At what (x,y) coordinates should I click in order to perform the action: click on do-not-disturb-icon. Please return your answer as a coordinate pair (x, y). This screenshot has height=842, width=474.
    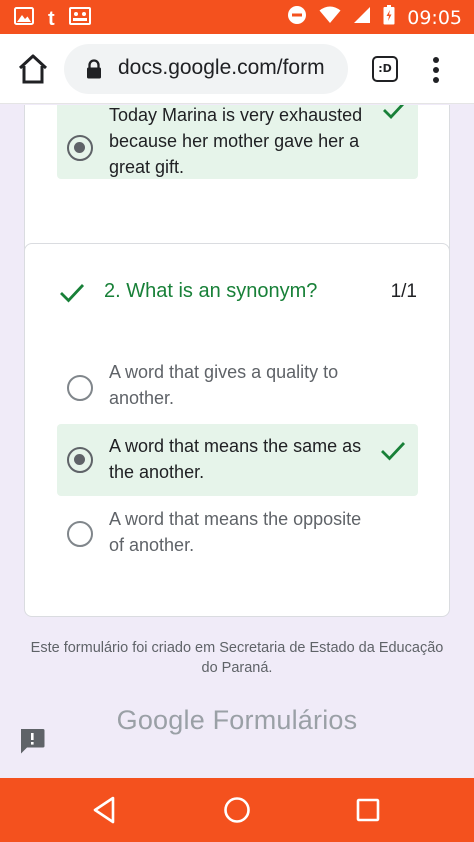
    Looking at the image, I should click on (297, 17).